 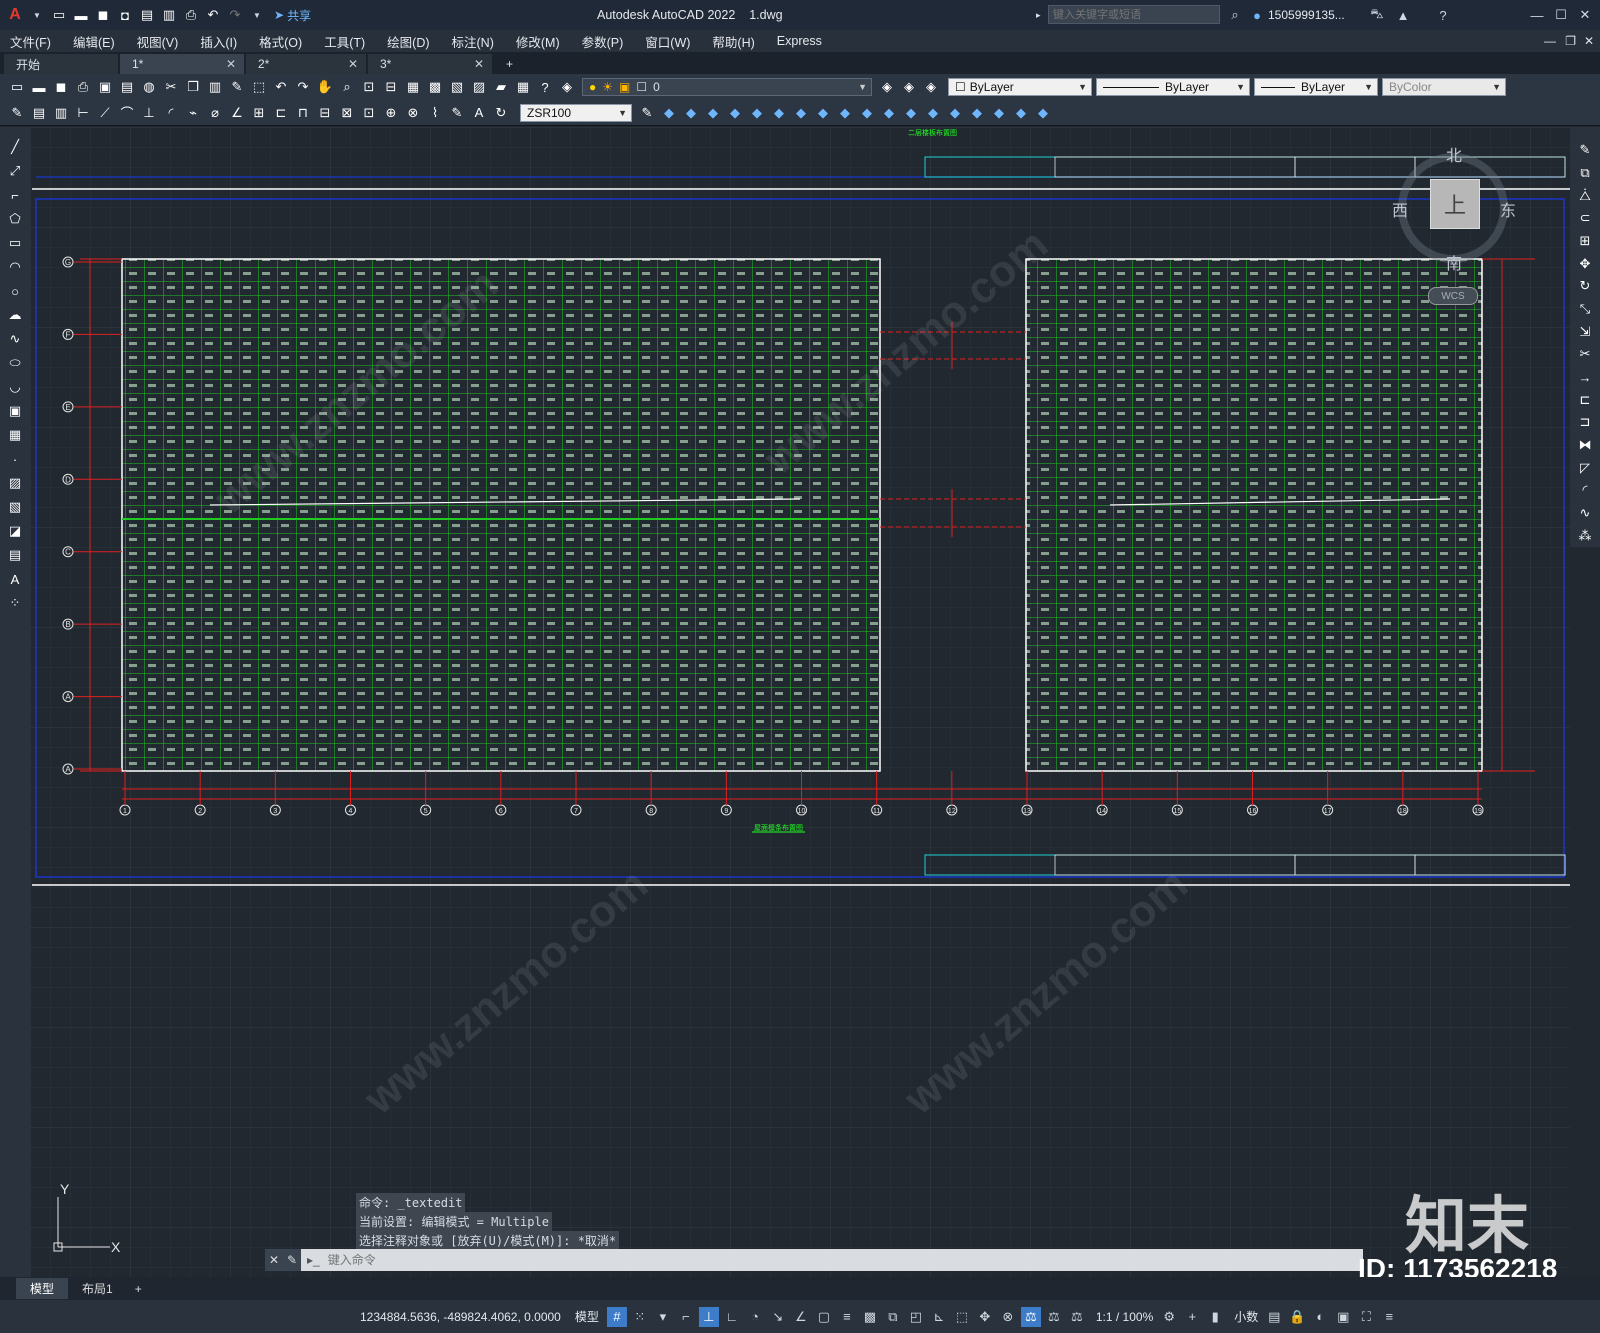 What do you see at coordinates (567, 87) in the screenshot?
I see `layer-properties-icon: ◈` at bounding box center [567, 87].